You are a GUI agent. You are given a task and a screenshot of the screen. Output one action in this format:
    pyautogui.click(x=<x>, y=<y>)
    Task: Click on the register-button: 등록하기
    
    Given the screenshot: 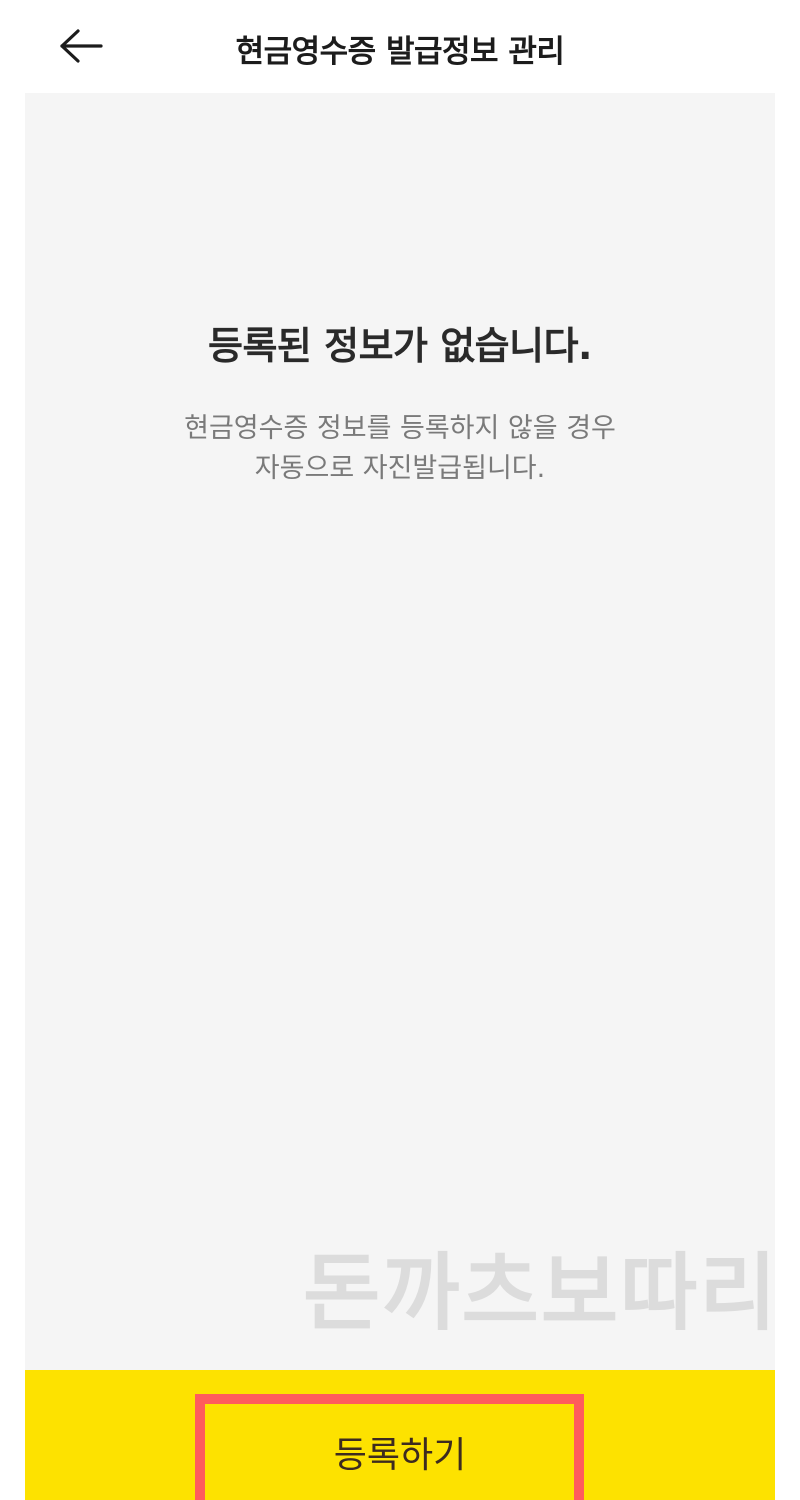 What is the action you would take?
    pyautogui.click(x=400, y=1452)
    